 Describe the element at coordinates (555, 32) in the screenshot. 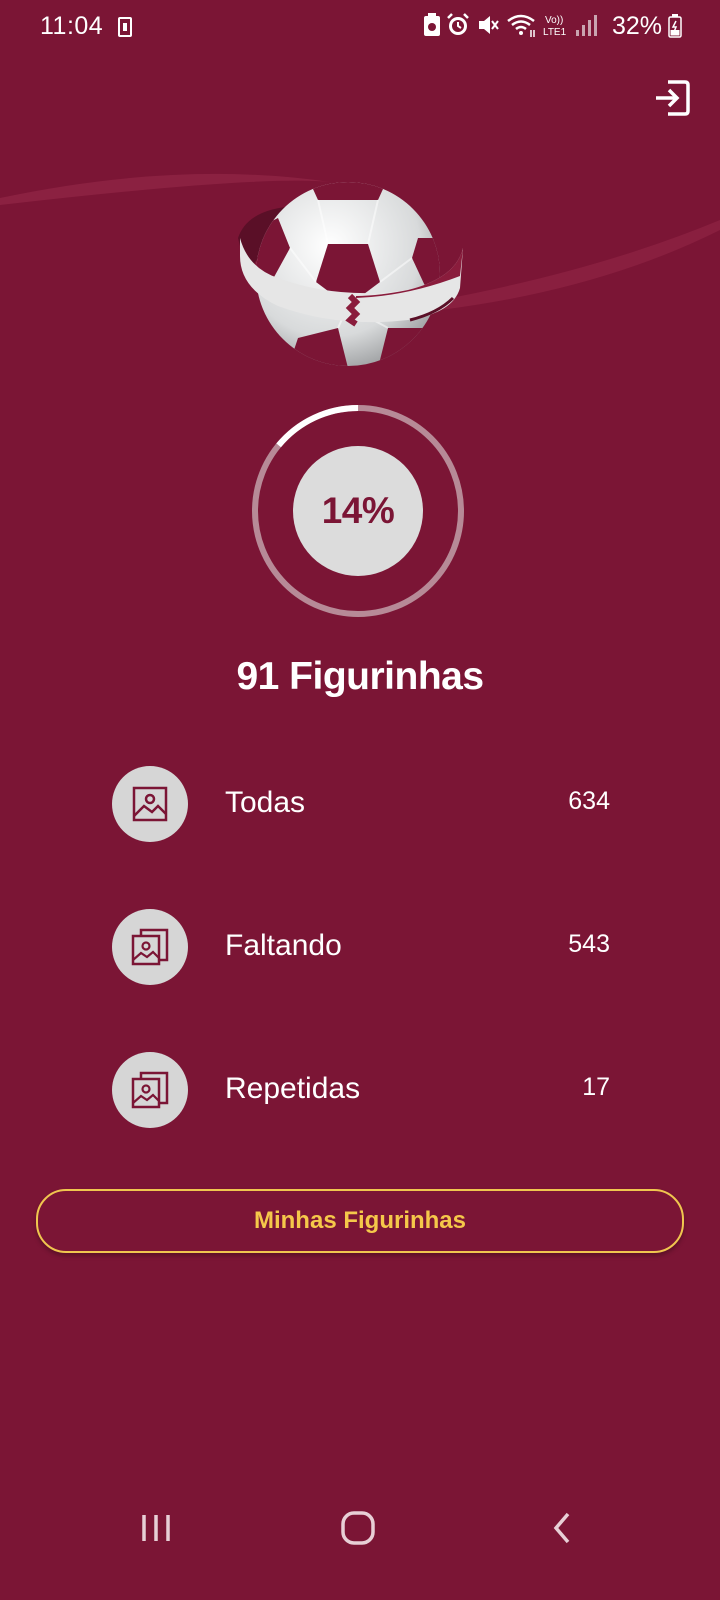

I see `svg-text: LTE1` at that location.